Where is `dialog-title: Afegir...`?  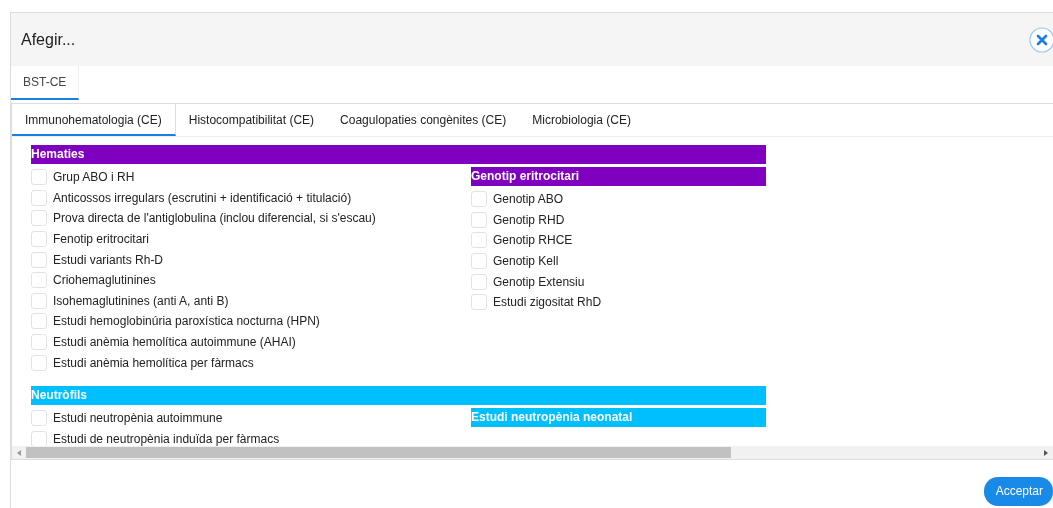 dialog-title: Afegir... is located at coordinates (48, 39).